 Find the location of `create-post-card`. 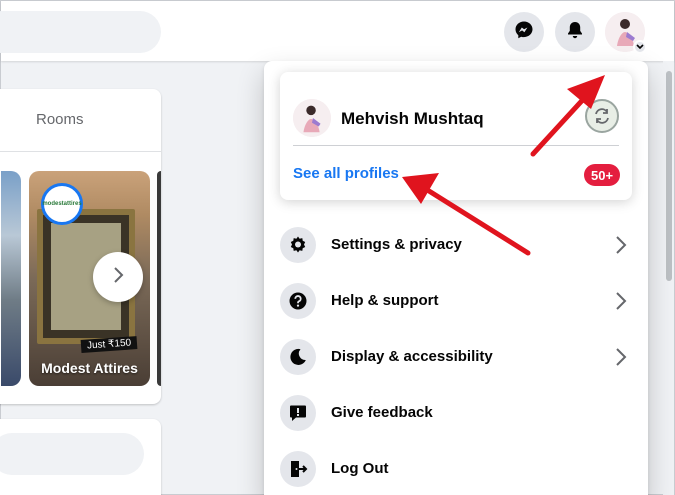

create-post-card is located at coordinates (80, 457).